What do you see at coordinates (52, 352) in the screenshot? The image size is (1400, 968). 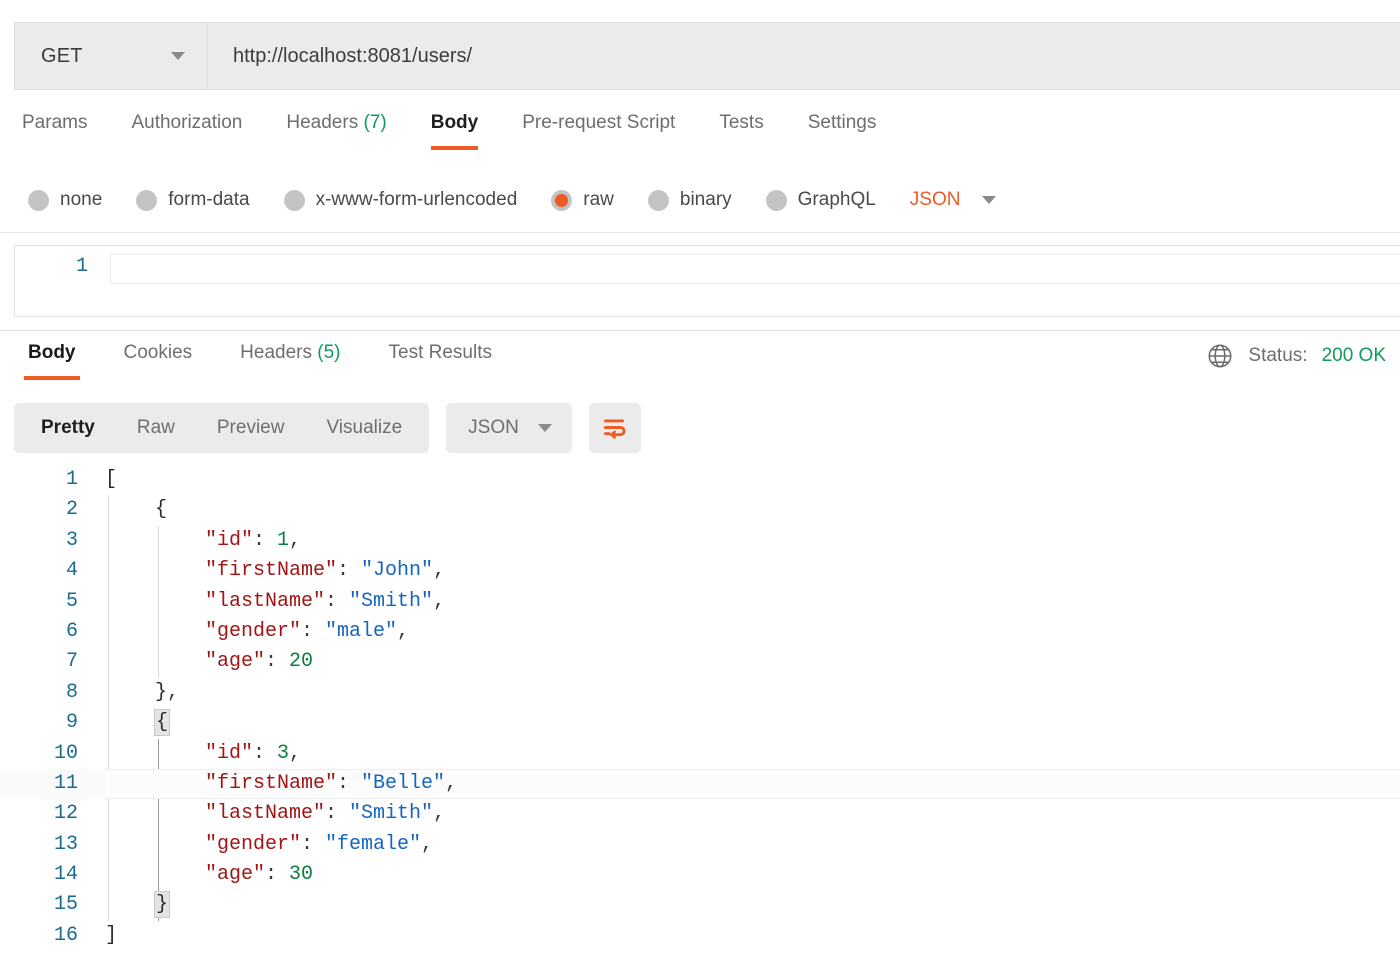 I see `tab-label: Body` at bounding box center [52, 352].